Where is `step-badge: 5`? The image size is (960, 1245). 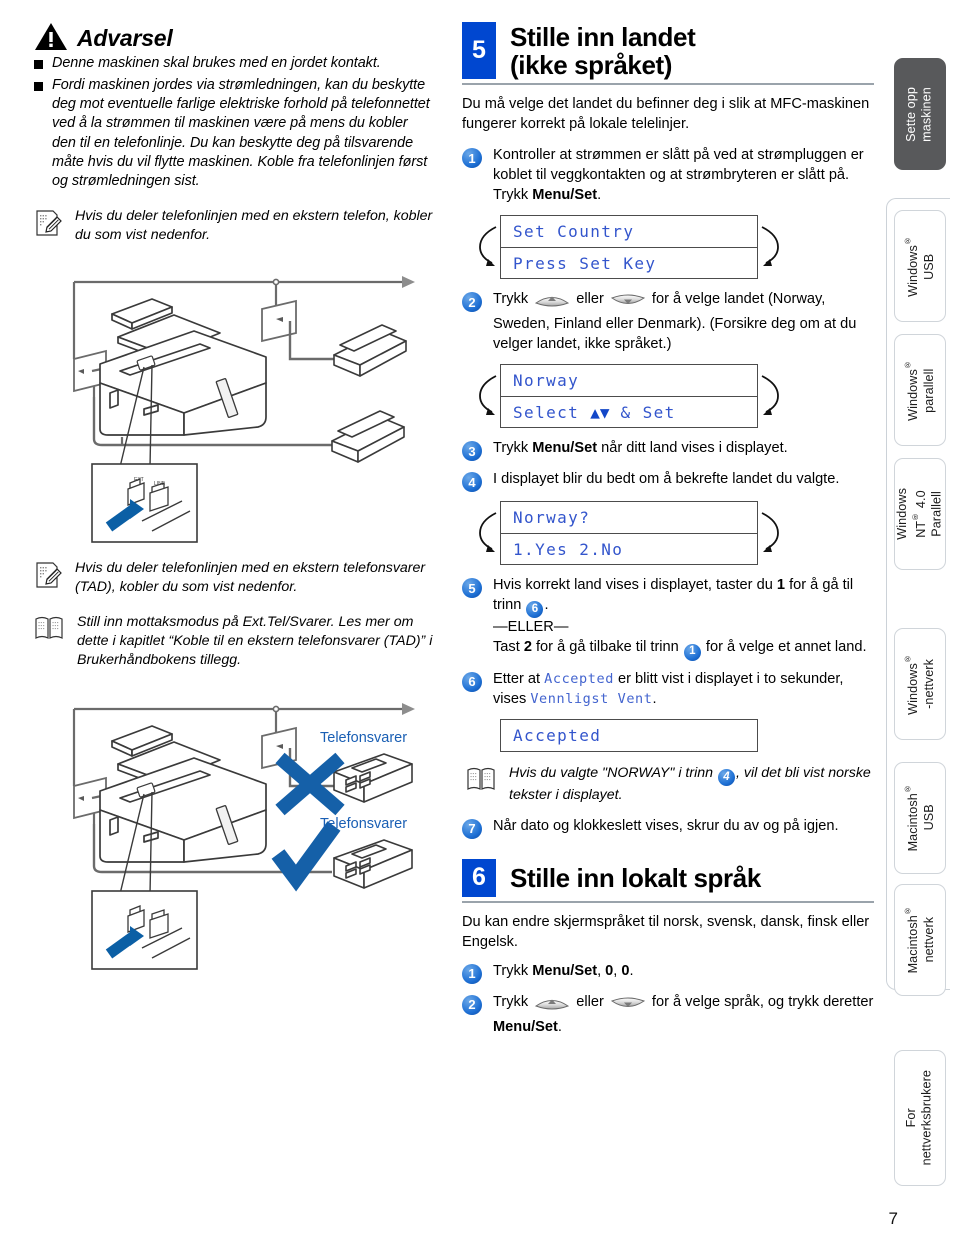
step-badge: 5 is located at coordinates (472, 588).